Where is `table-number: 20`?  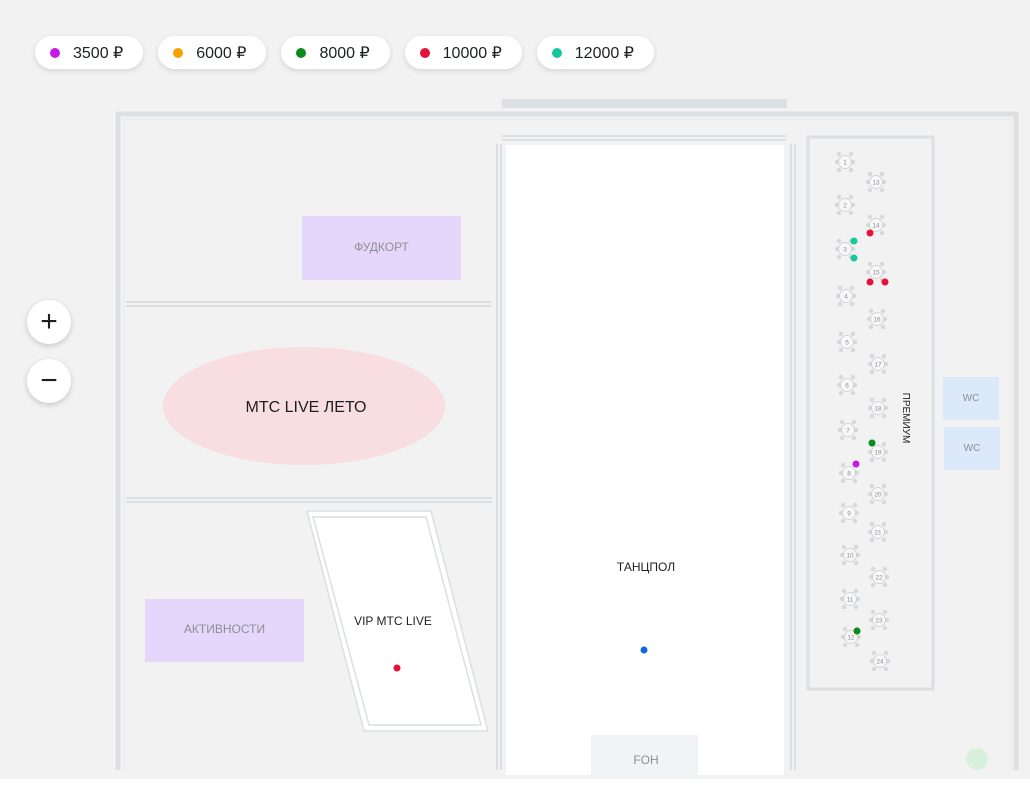 table-number: 20 is located at coordinates (878, 495).